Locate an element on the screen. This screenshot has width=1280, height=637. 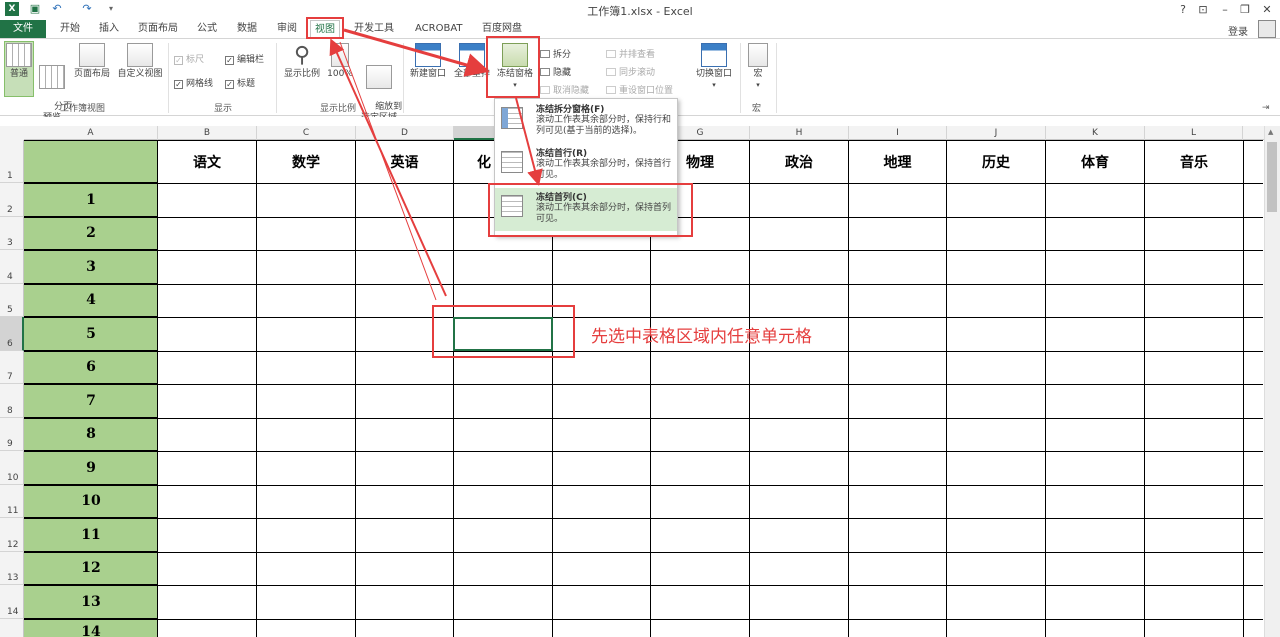
arrow-to-freeze-first-column is located at coordinates (529, 141).